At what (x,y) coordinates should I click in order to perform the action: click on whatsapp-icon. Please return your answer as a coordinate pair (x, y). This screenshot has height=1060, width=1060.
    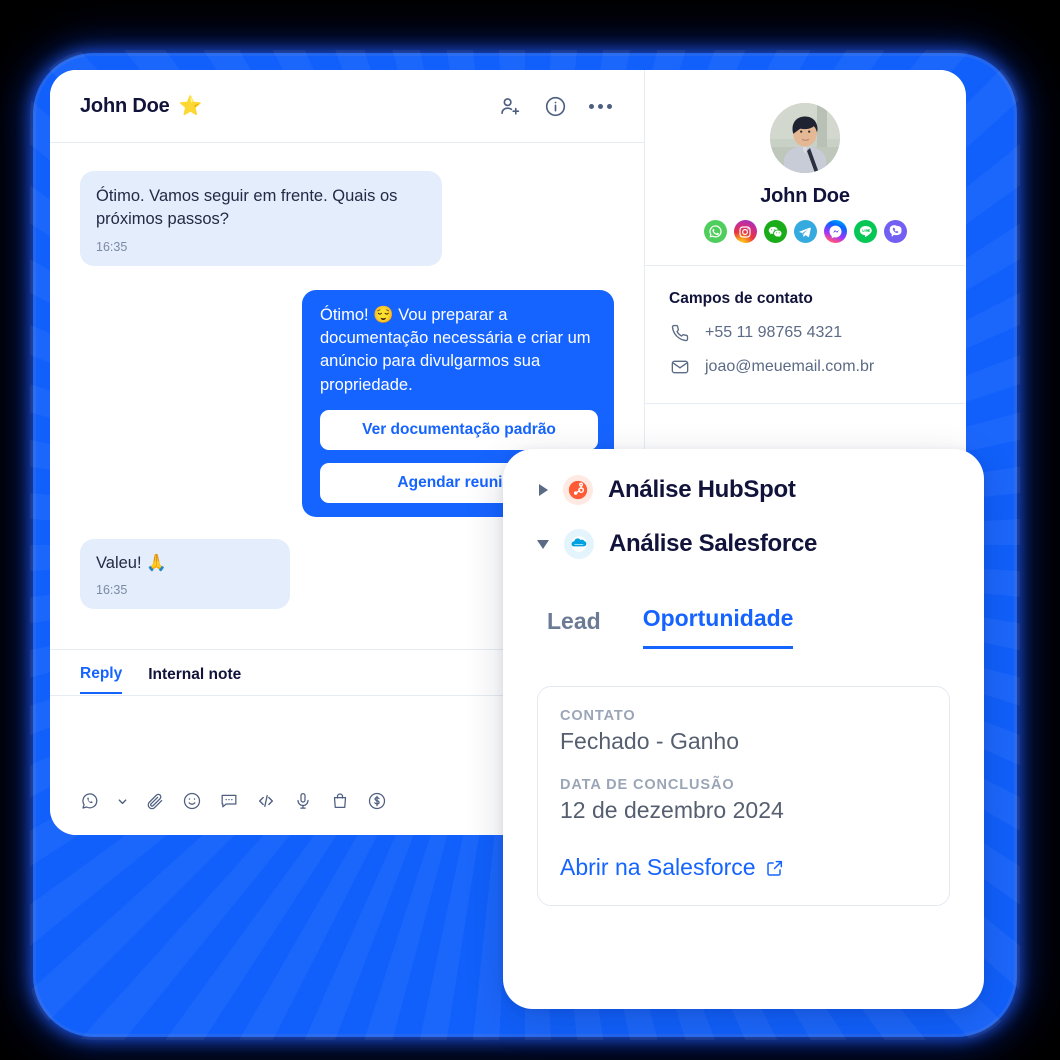
    Looking at the image, I should click on (715, 231).